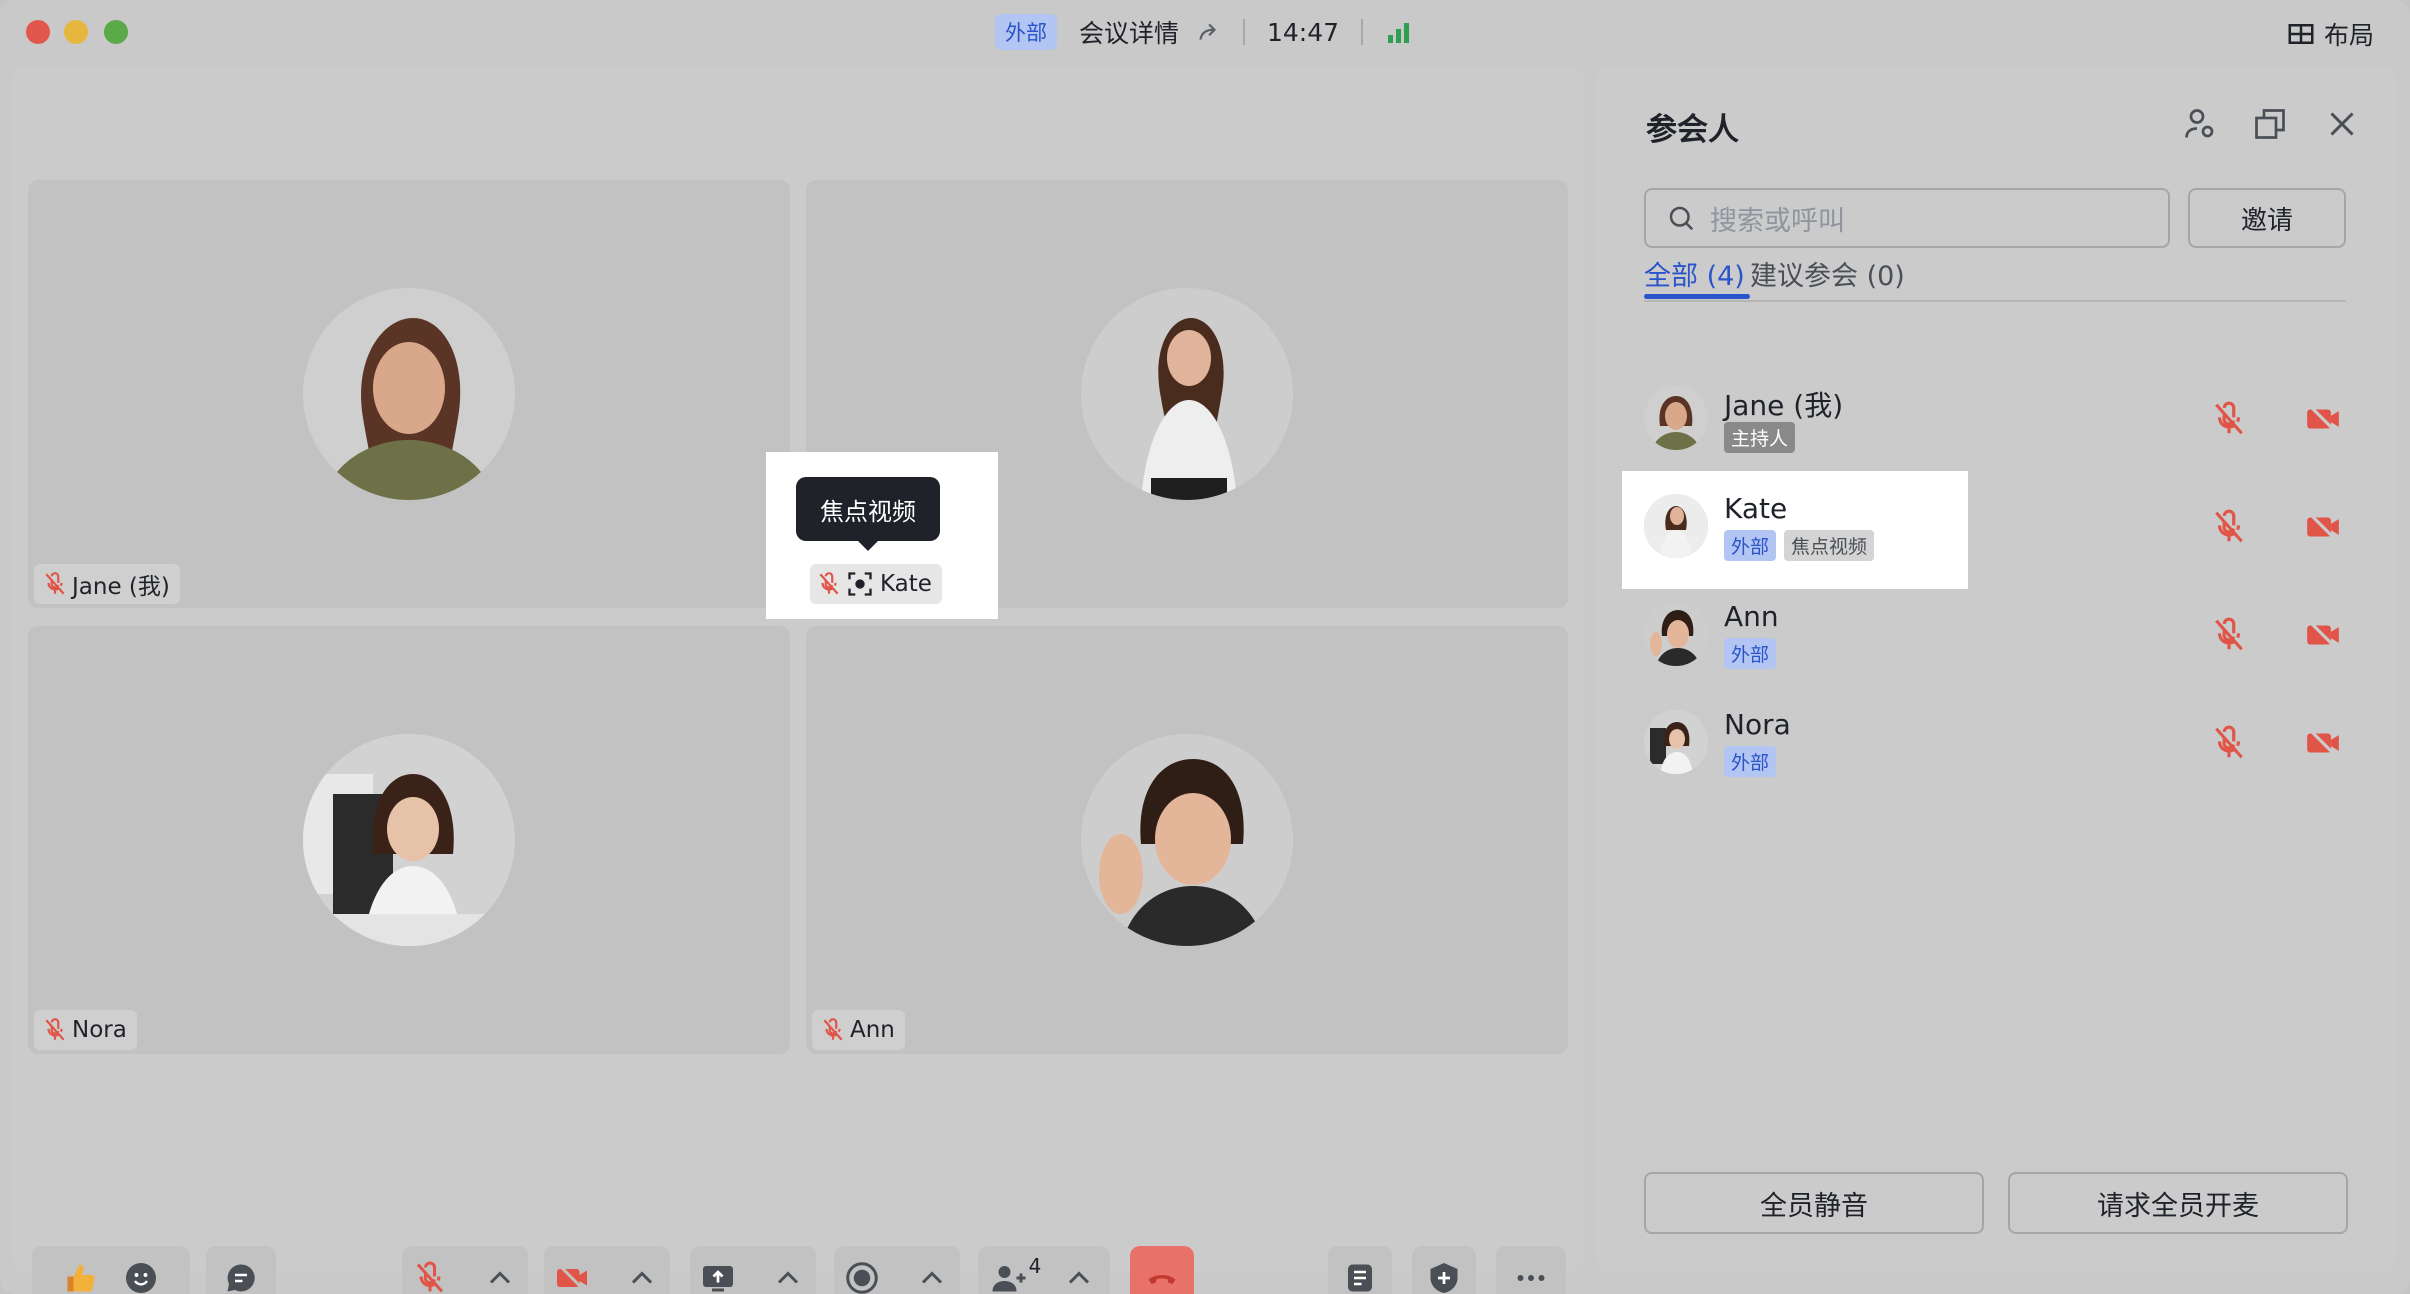 Image resolution: width=2410 pixels, height=1294 pixels. I want to click on microphone-off-icon, so click(430, 1277).